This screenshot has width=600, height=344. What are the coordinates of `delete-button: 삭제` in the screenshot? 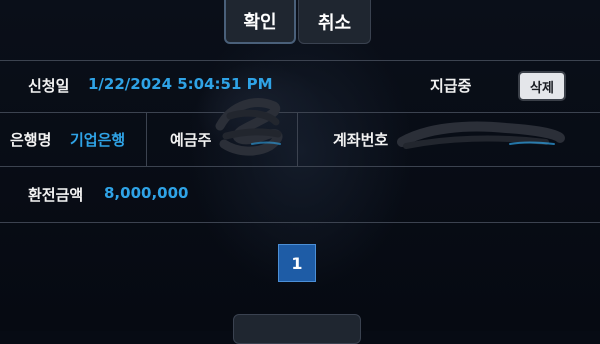 It's located at (542, 86).